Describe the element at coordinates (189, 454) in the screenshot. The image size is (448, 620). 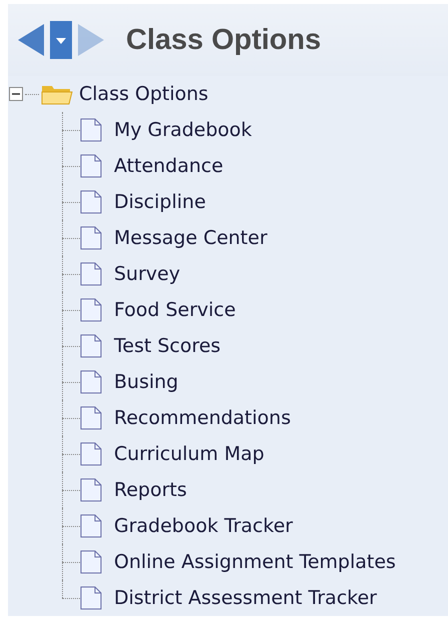
I see `tree-item: Curriculum Map` at that location.